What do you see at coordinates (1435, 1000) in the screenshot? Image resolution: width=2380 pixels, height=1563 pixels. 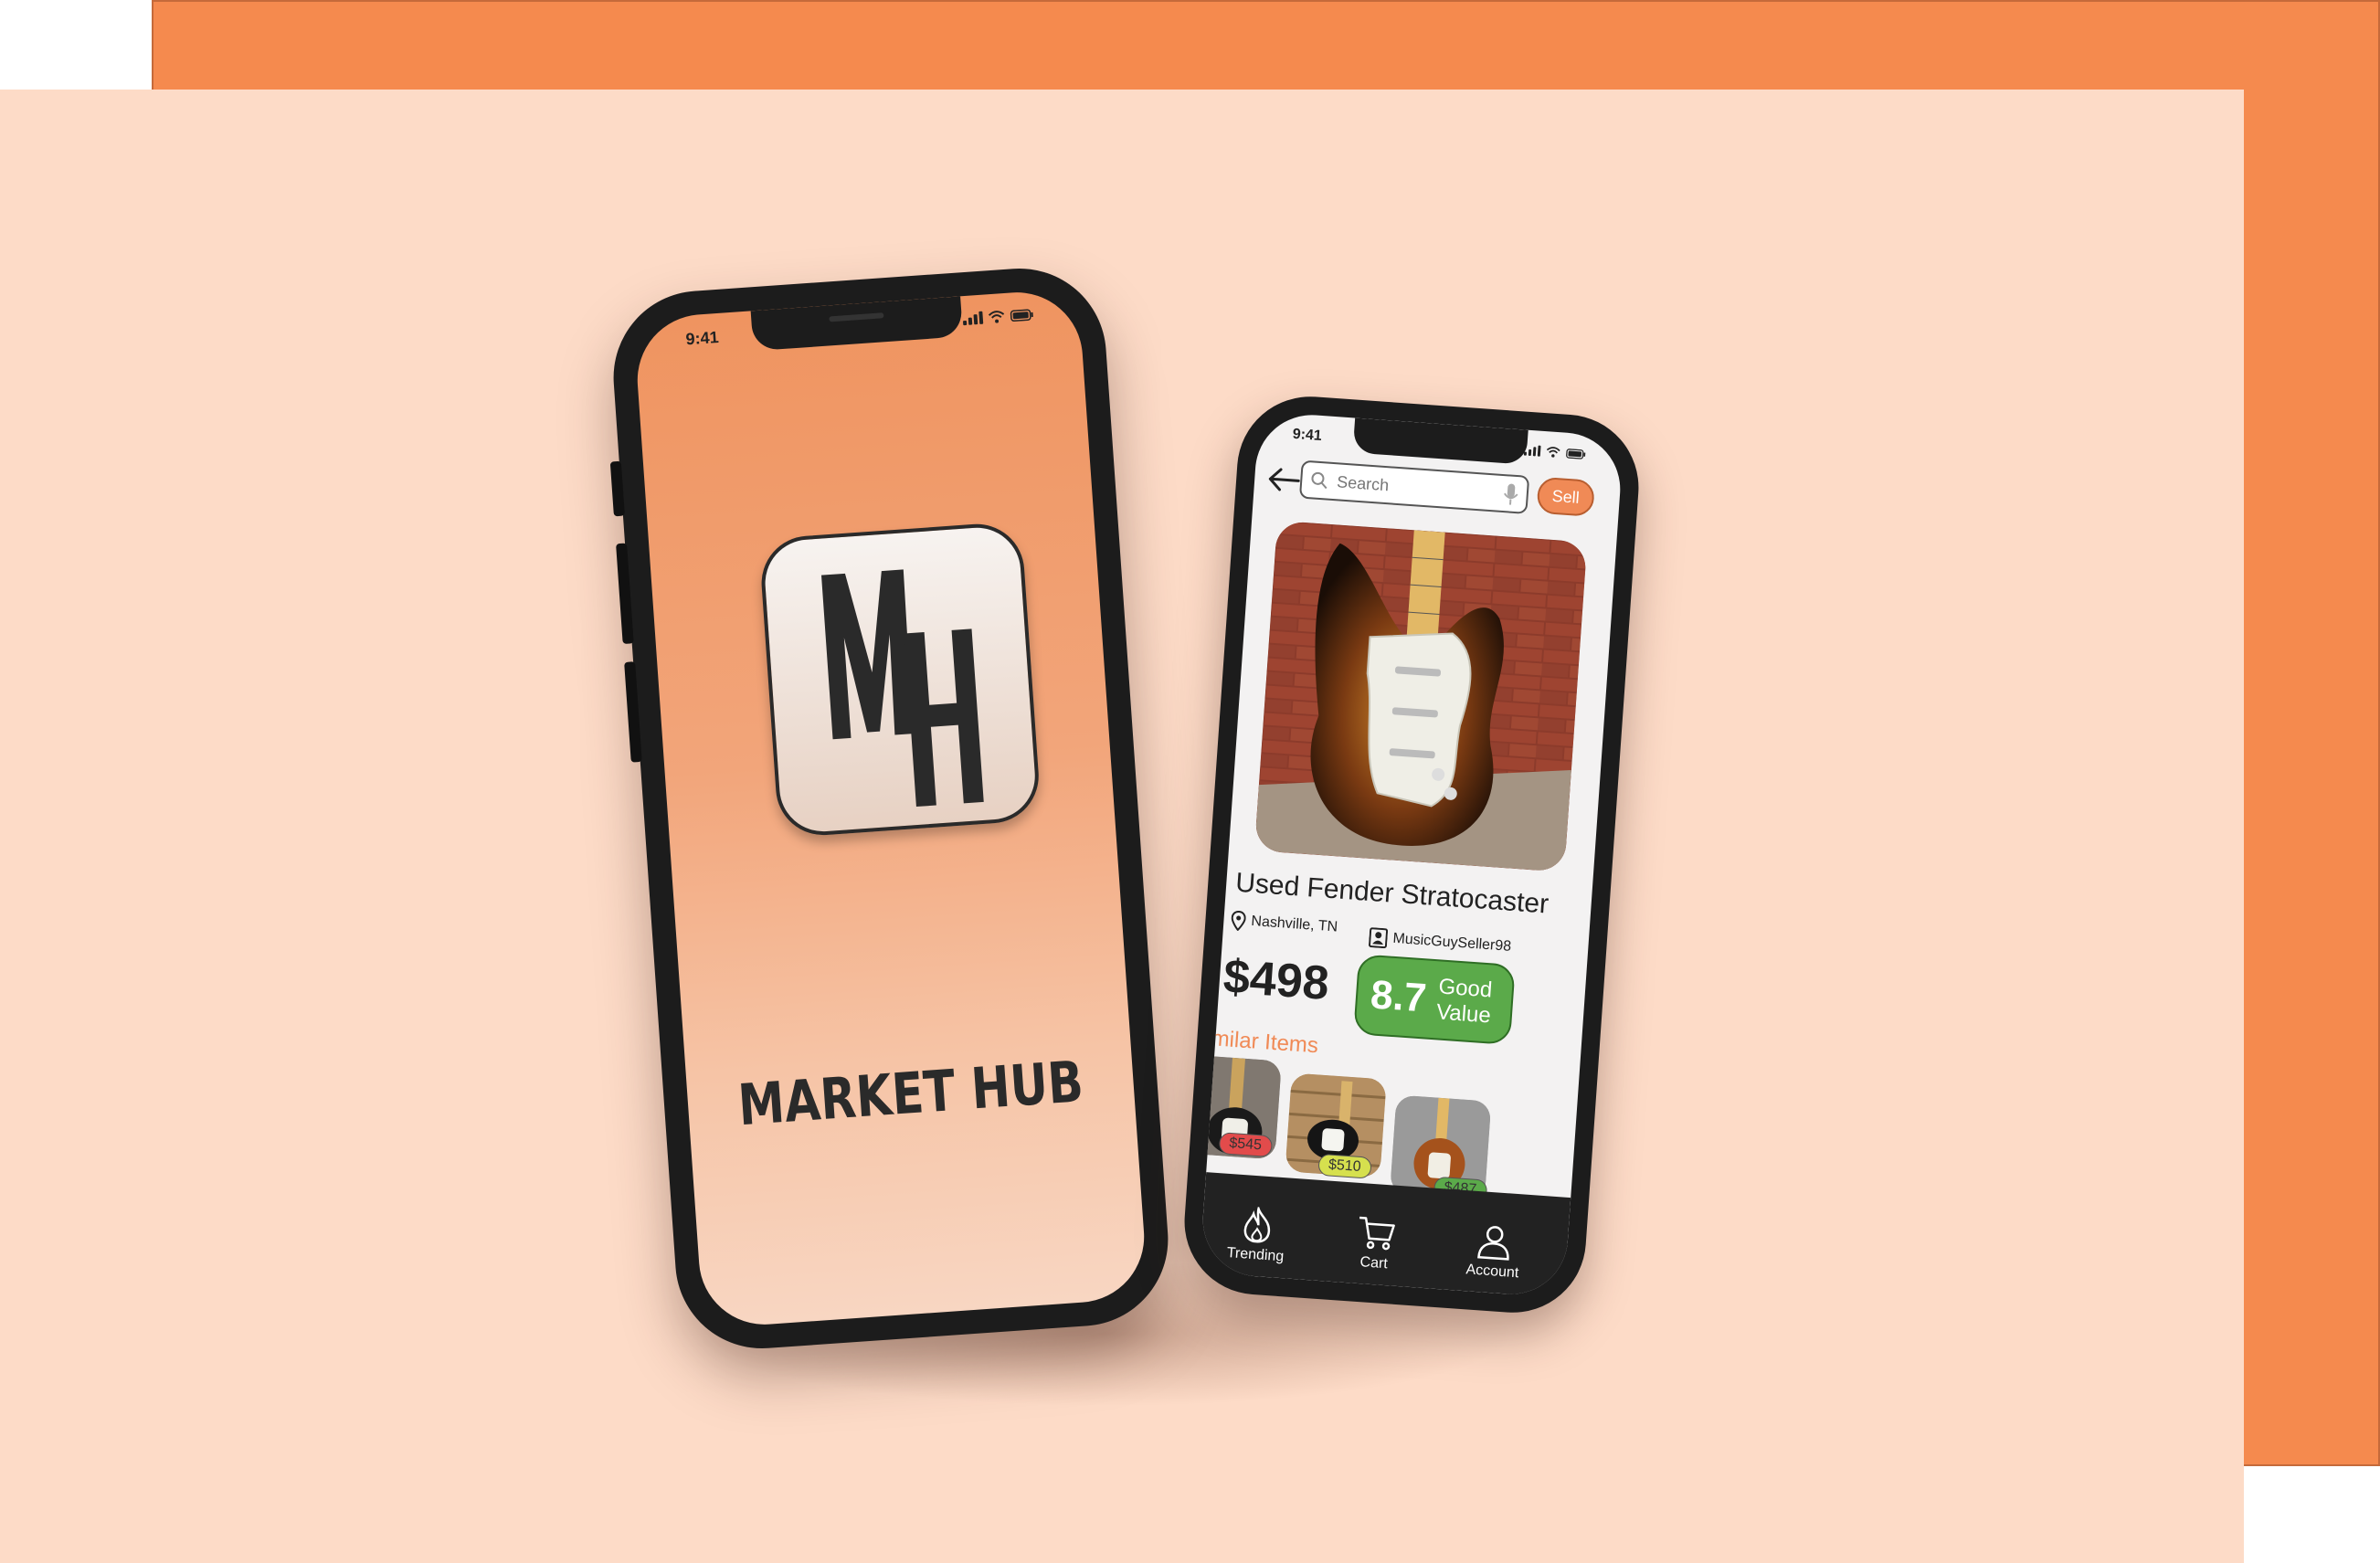 I see `value-score-badge: 8.7 Good Value` at bounding box center [1435, 1000].